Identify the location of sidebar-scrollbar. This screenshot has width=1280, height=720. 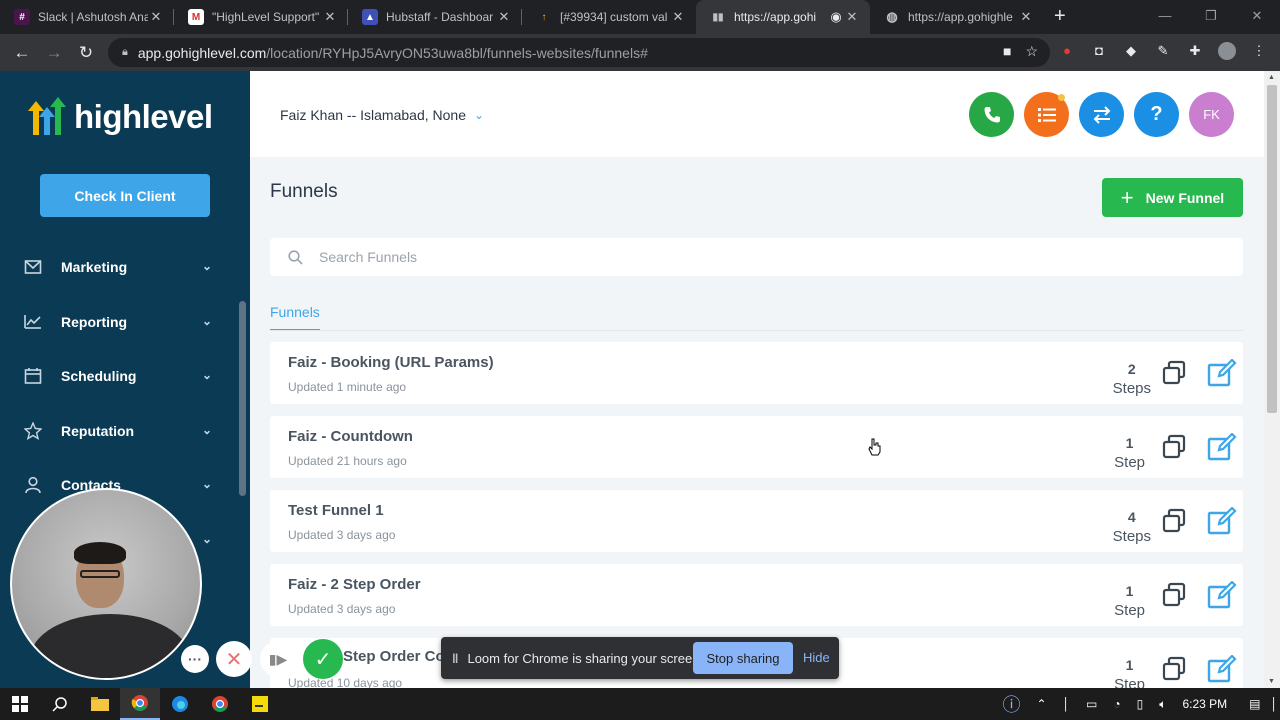
(242, 398).